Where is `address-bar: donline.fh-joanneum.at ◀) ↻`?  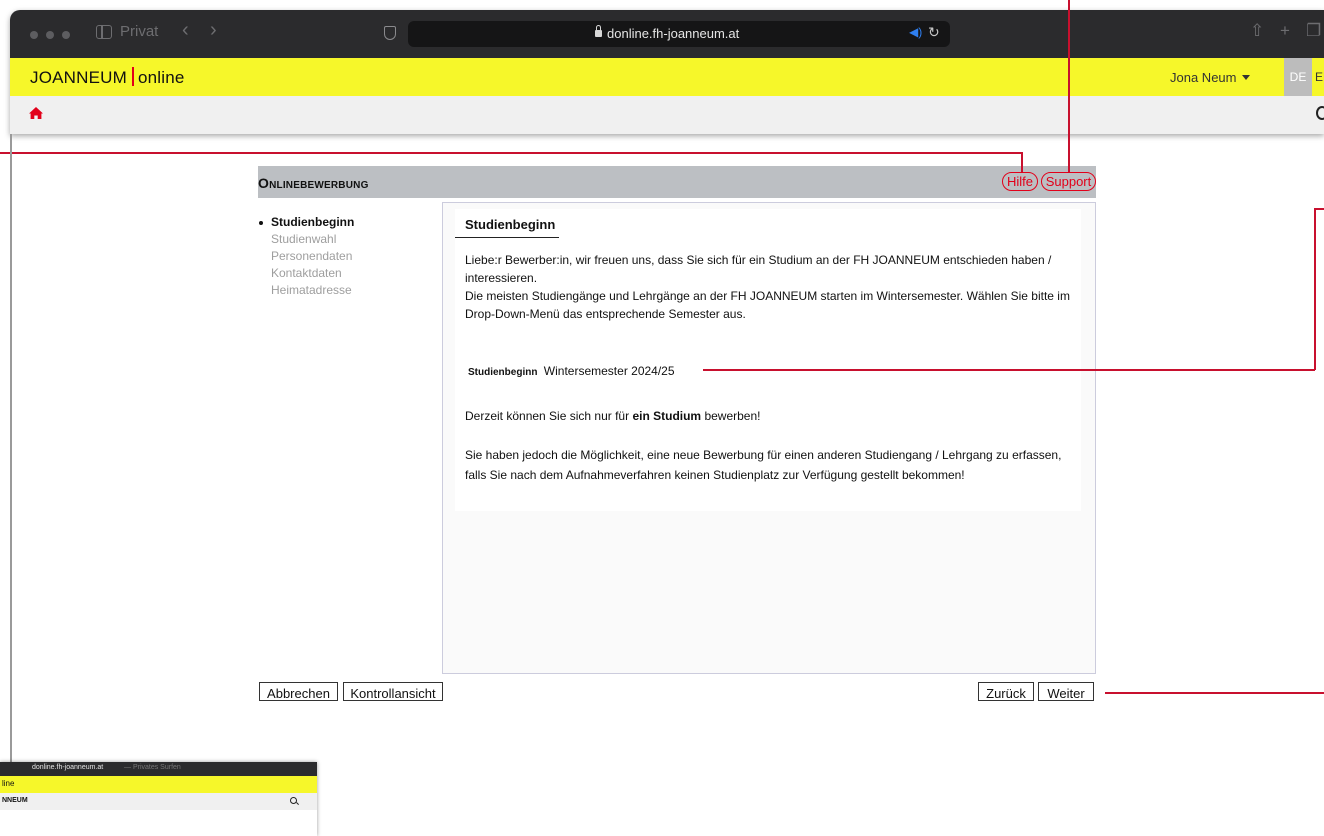 address-bar: donline.fh-joanneum.at ◀) ↻ is located at coordinates (679, 34).